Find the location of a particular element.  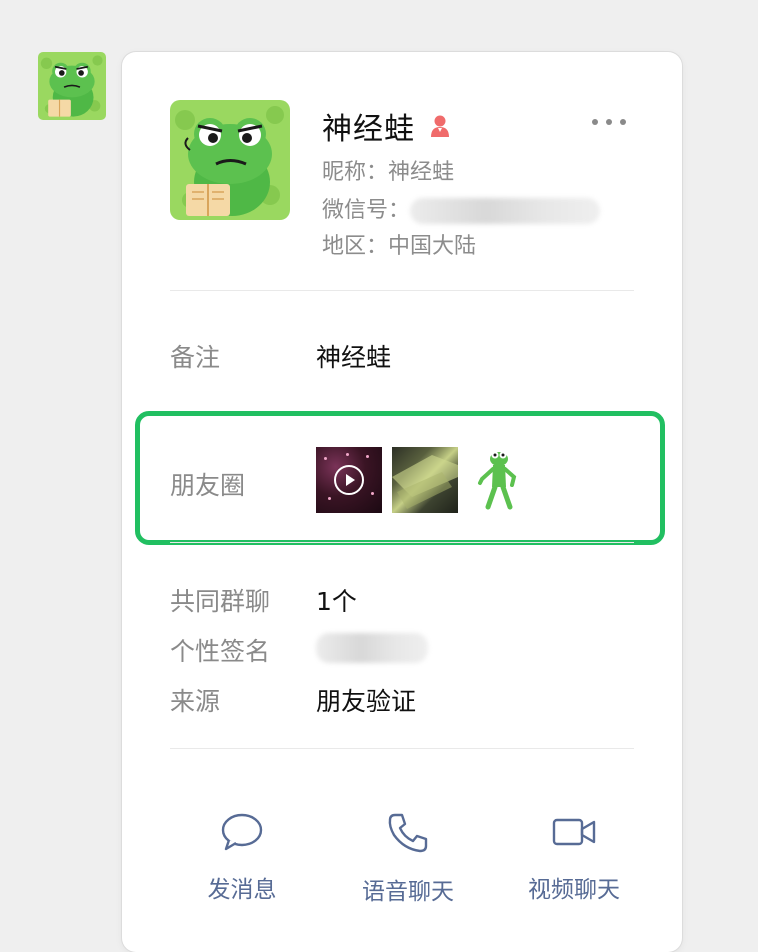

photo-image is located at coordinates (425, 482).